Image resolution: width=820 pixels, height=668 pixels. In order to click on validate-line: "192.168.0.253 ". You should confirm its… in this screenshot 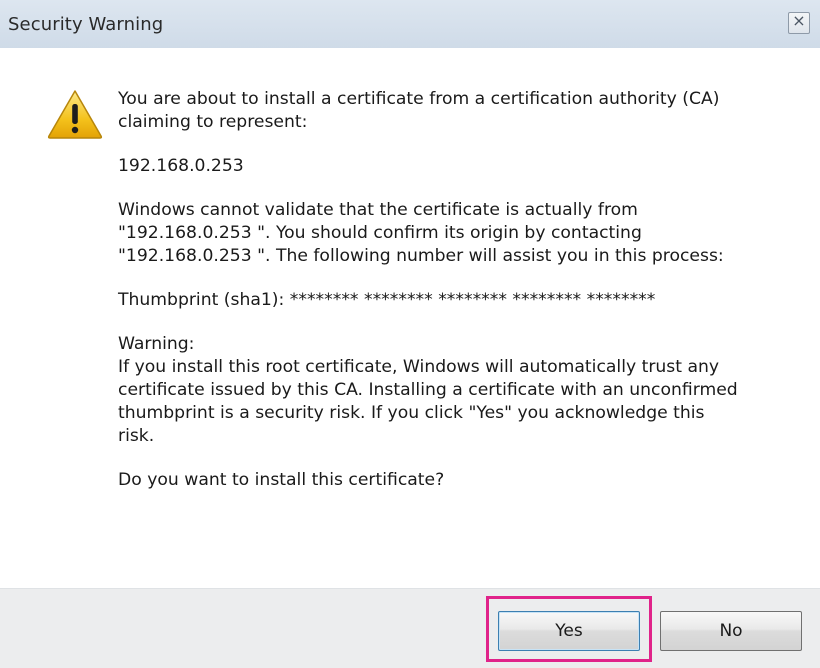, I will do `click(380, 233)`.